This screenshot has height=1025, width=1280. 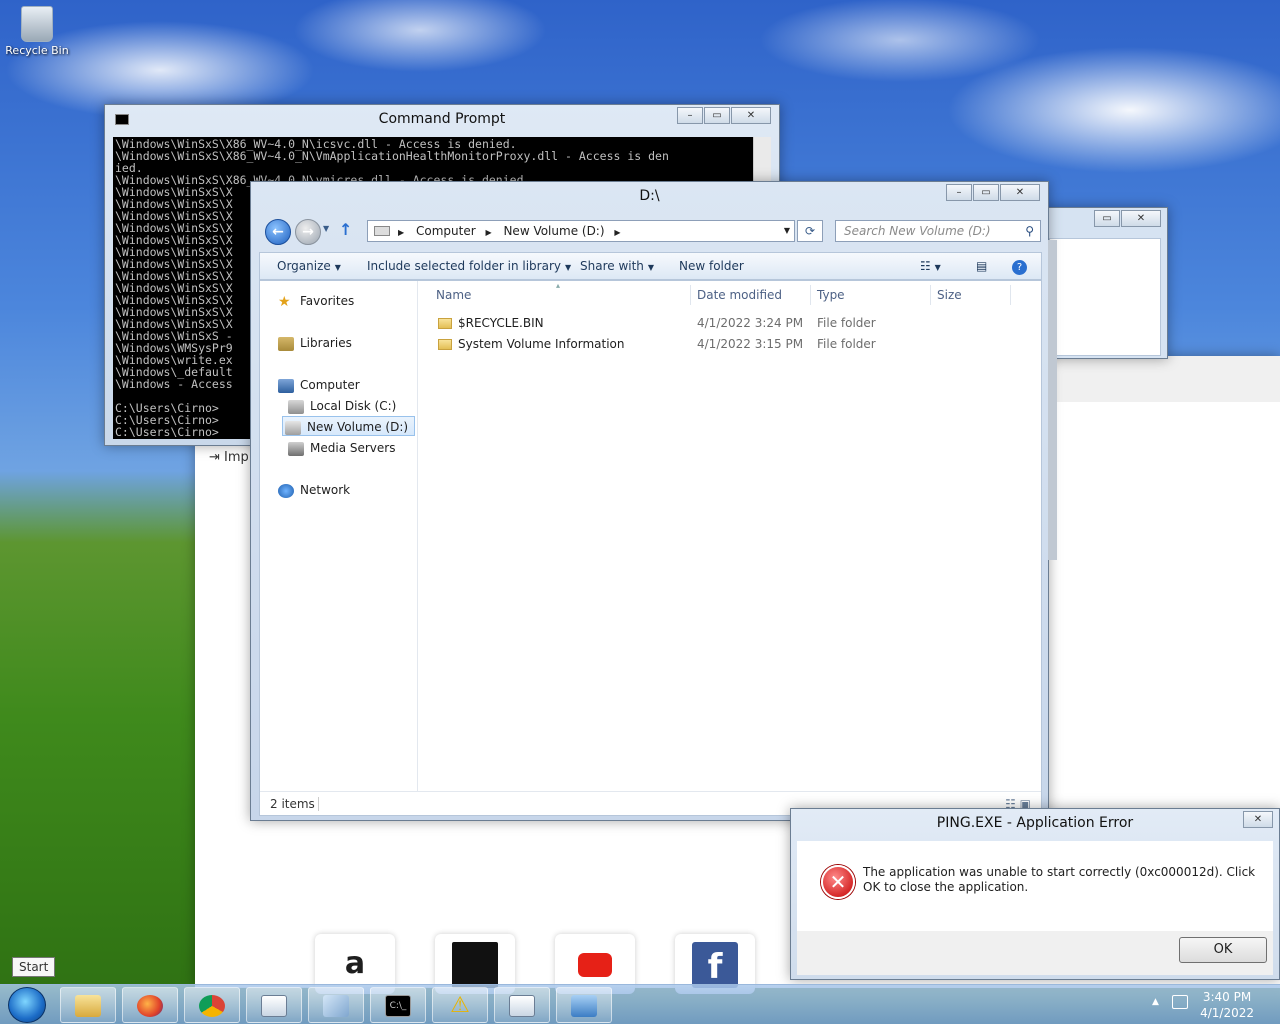 What do you see at coordinates (122, 119) in the screenshot?
I see `cmd-app-icon` at bounding box center [122, 119].